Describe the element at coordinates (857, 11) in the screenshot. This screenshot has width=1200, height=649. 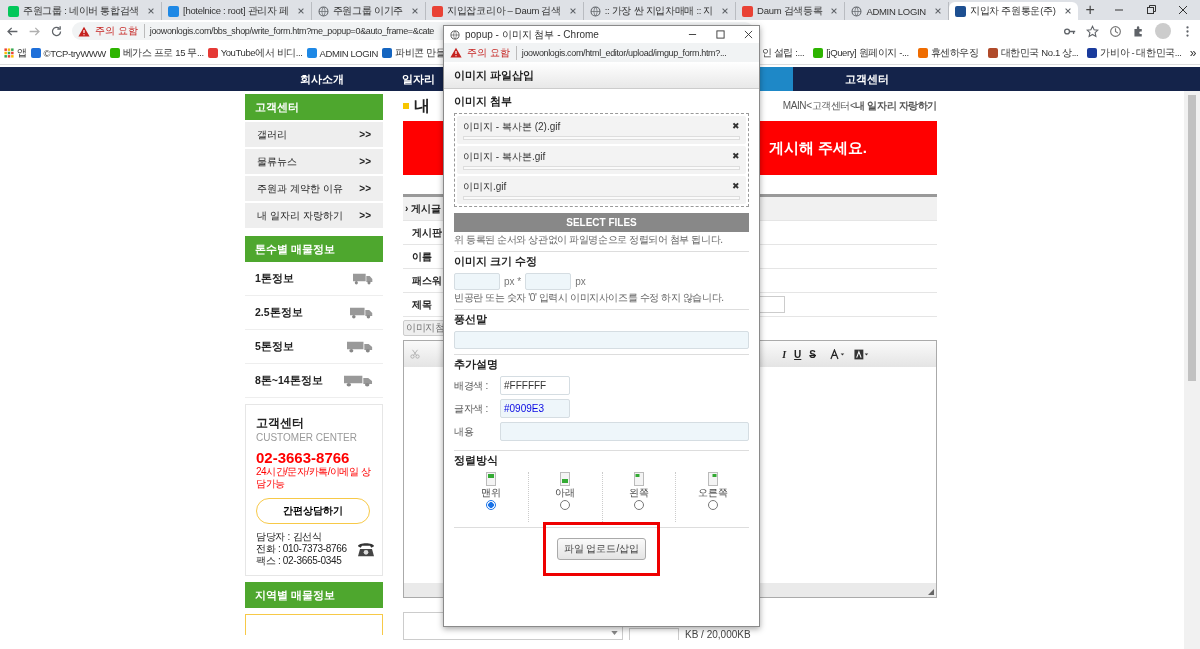
I see `globe-icon` at that location.